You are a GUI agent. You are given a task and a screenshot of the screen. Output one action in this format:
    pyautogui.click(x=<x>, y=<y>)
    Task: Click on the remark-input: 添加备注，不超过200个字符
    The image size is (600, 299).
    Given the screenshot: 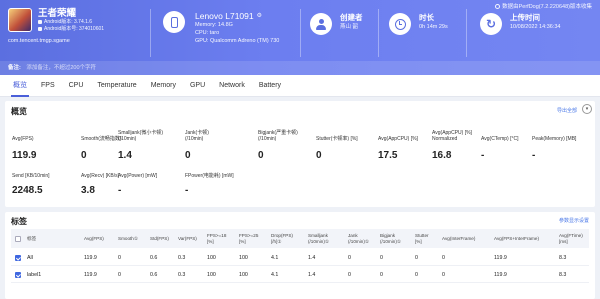 What is the action you would take?
    pyautogui.click(x=61, y=68)
    